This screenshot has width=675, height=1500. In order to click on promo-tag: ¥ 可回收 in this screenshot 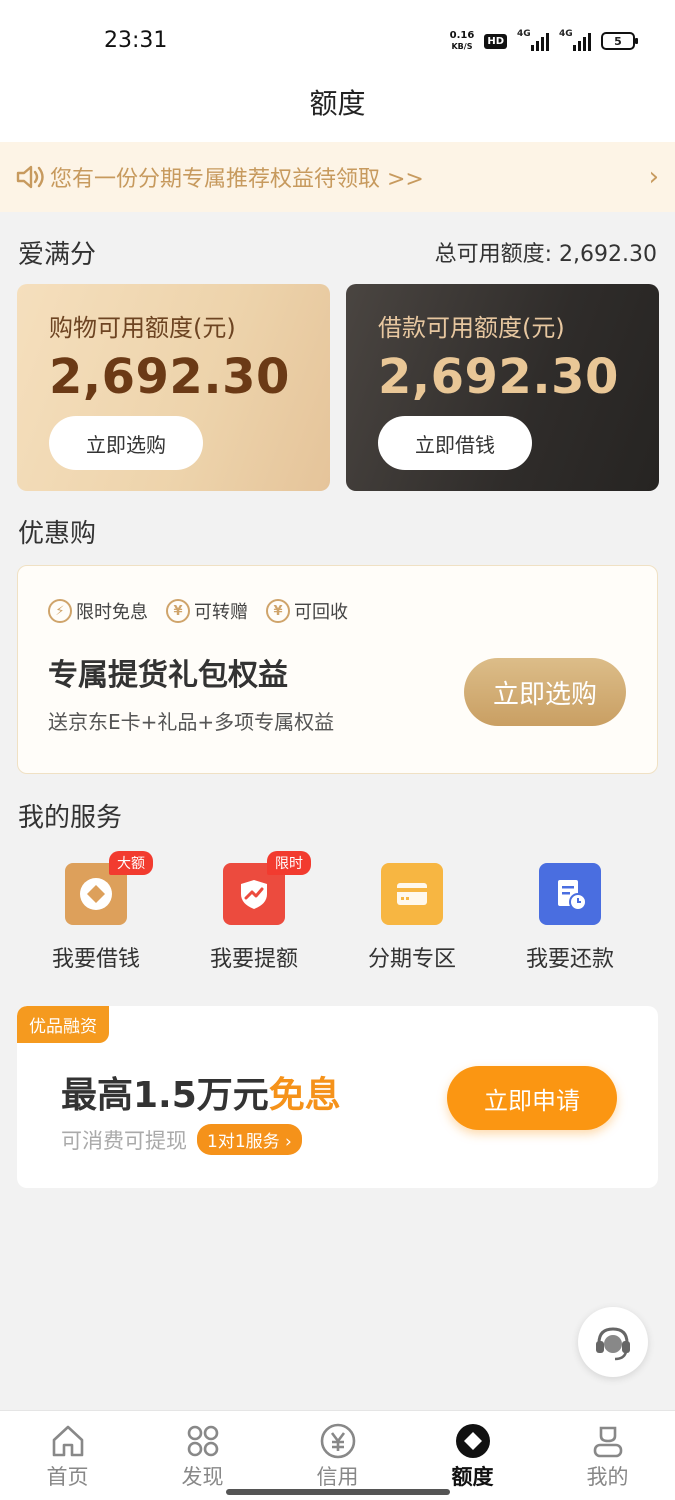, I will do `click(307, 611)`.